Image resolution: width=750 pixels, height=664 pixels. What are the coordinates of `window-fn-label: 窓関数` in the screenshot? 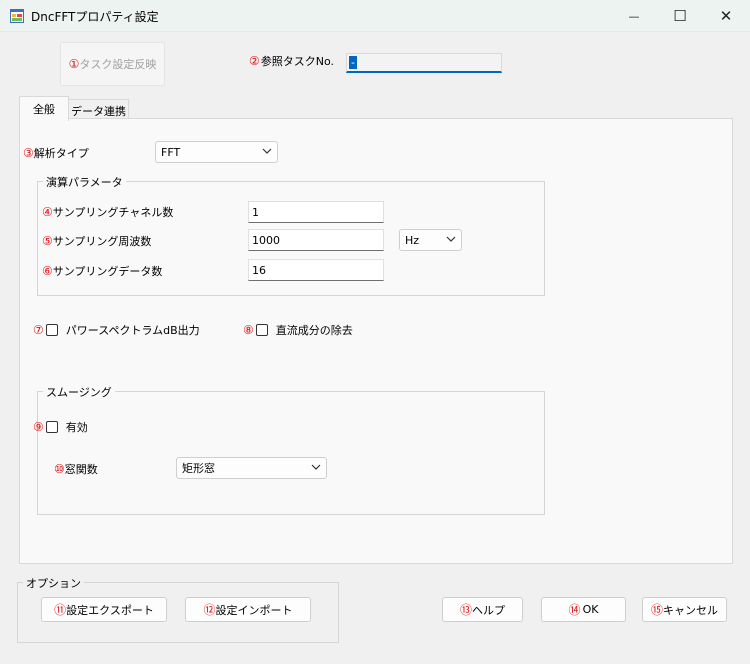 It's located at (81, 469).